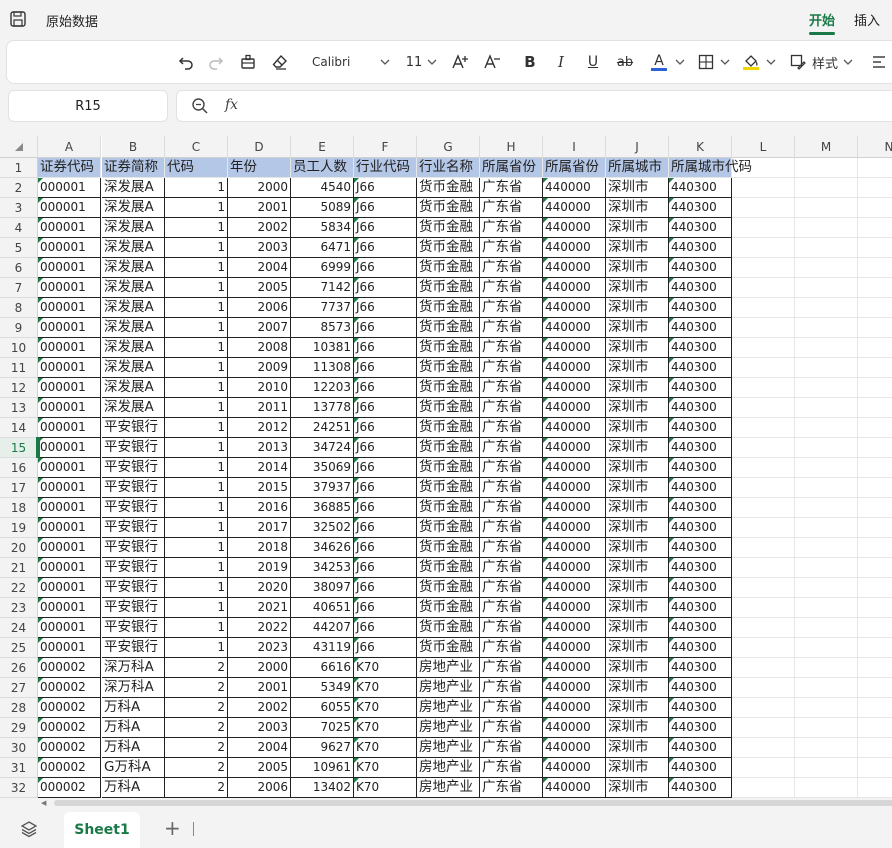 This screenshot has width=892, height=848. I want to click on table-cell: 8573, so click(322, 328).